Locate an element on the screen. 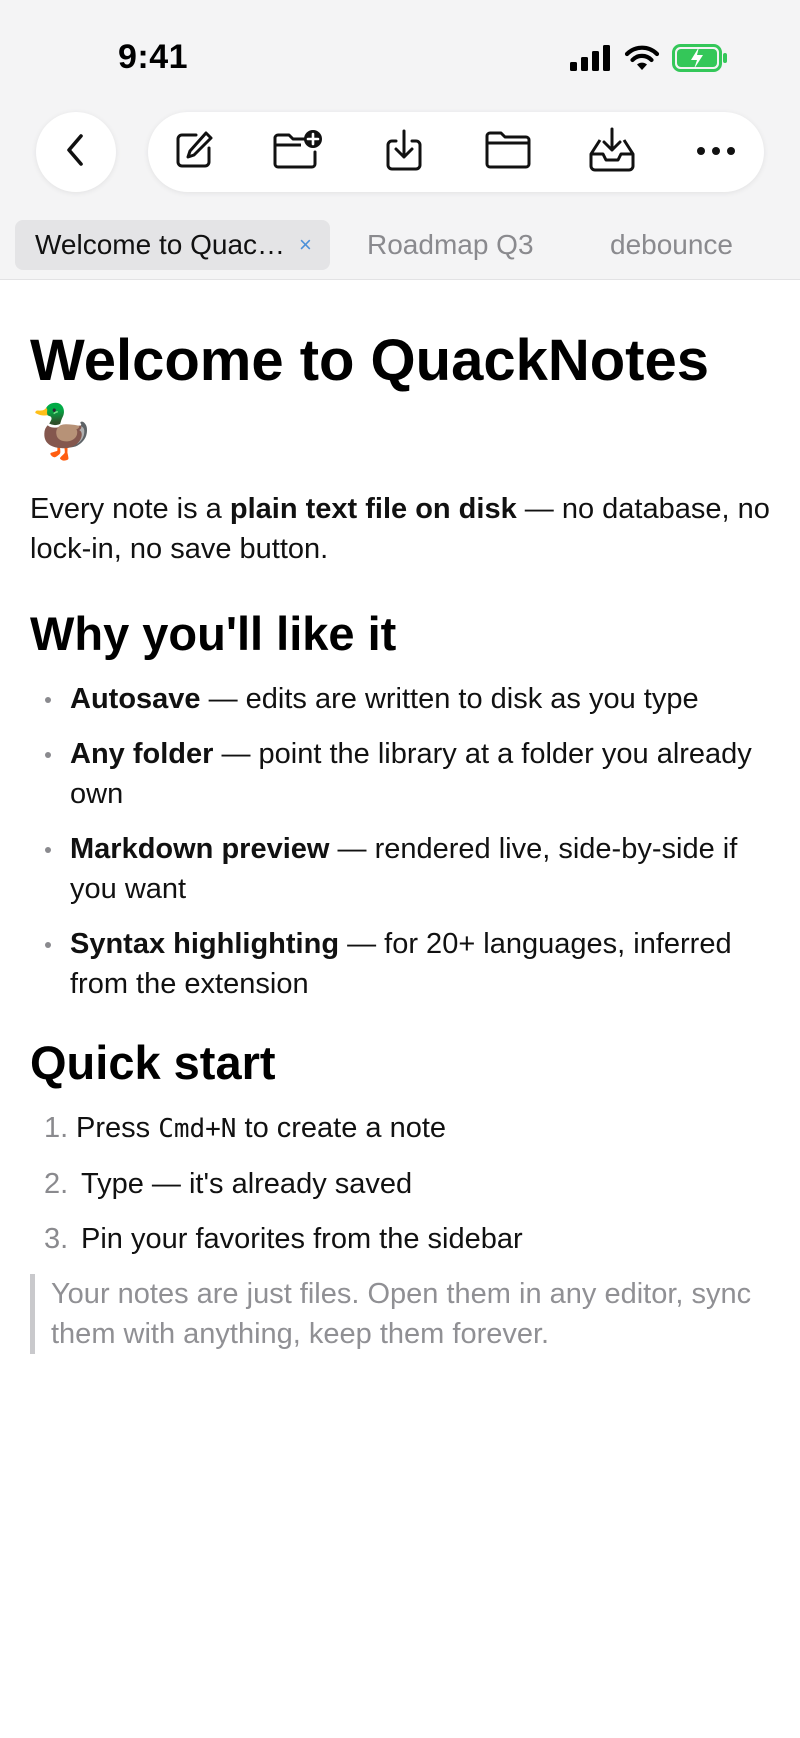 This screenshot has width=800, height=1738. ellipsis-icon is located at coordinates (716, 152).